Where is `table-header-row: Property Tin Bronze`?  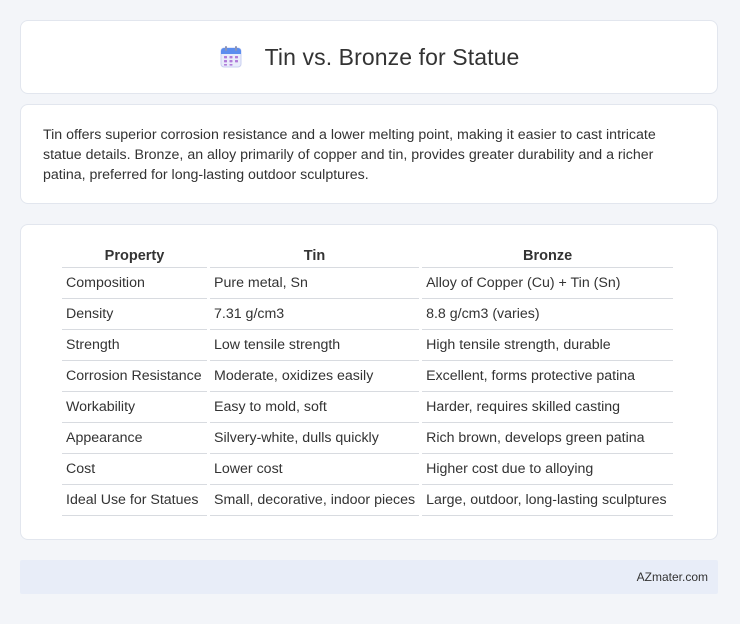
table-header-row: Property Tin Bronze is located at coordinates (368, 256).